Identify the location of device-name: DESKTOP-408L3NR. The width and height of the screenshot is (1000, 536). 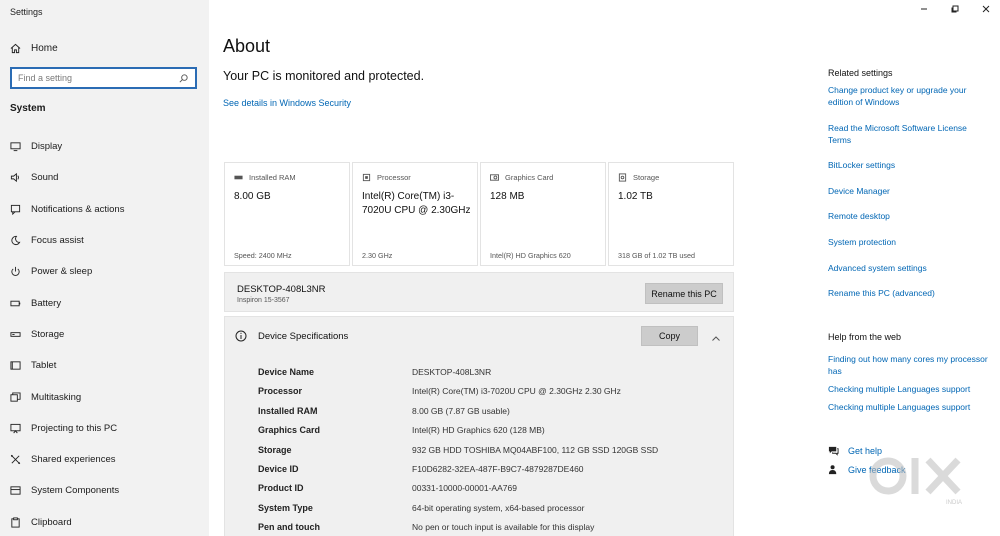
(281, 289).